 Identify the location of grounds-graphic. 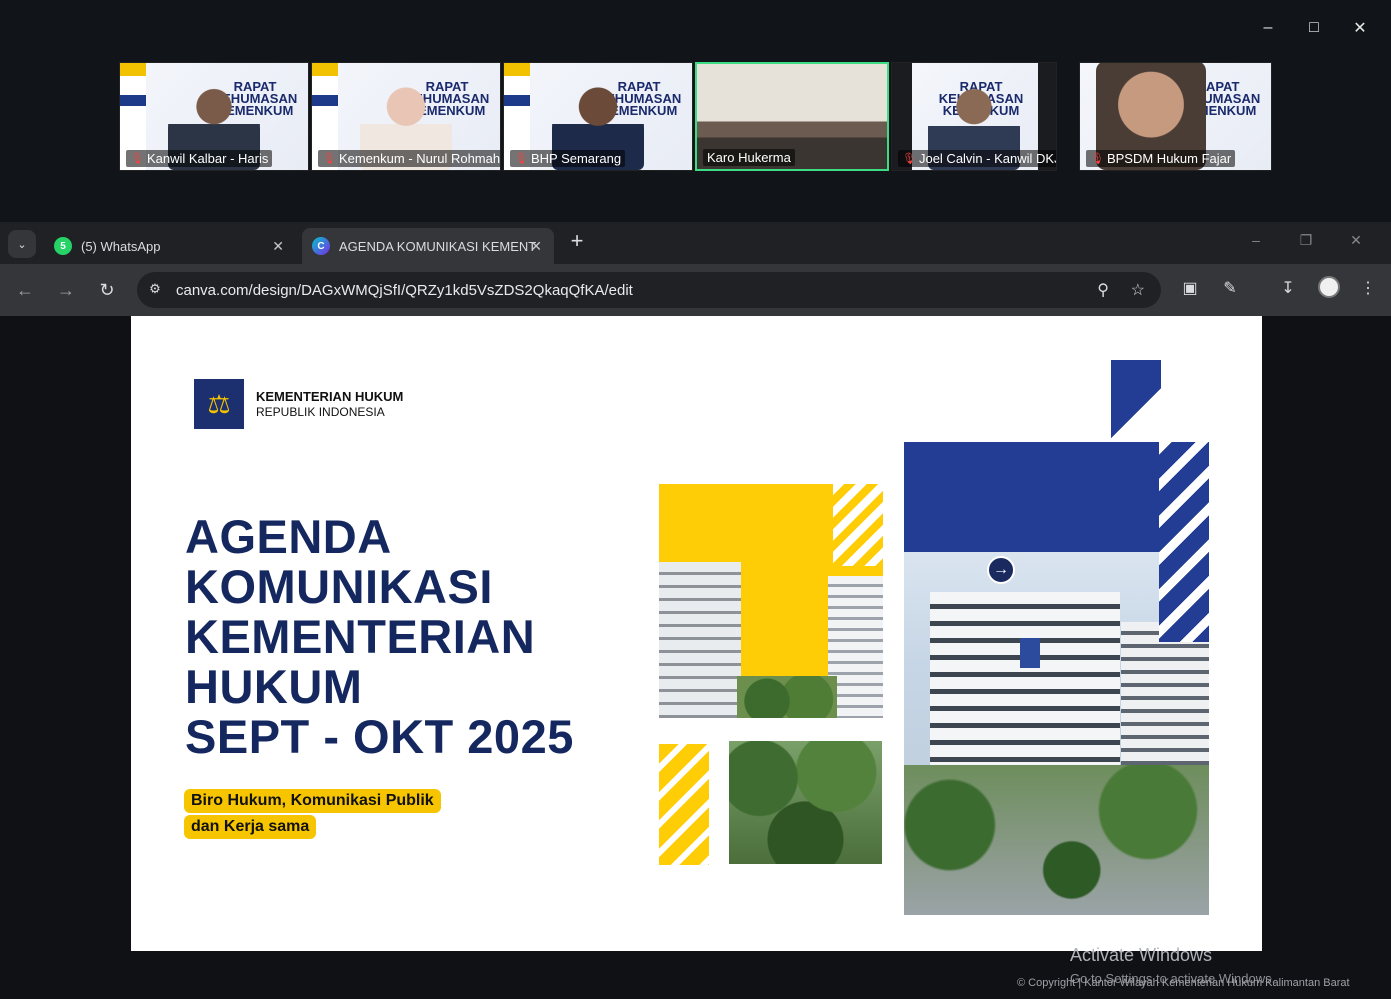
(1056, 840).